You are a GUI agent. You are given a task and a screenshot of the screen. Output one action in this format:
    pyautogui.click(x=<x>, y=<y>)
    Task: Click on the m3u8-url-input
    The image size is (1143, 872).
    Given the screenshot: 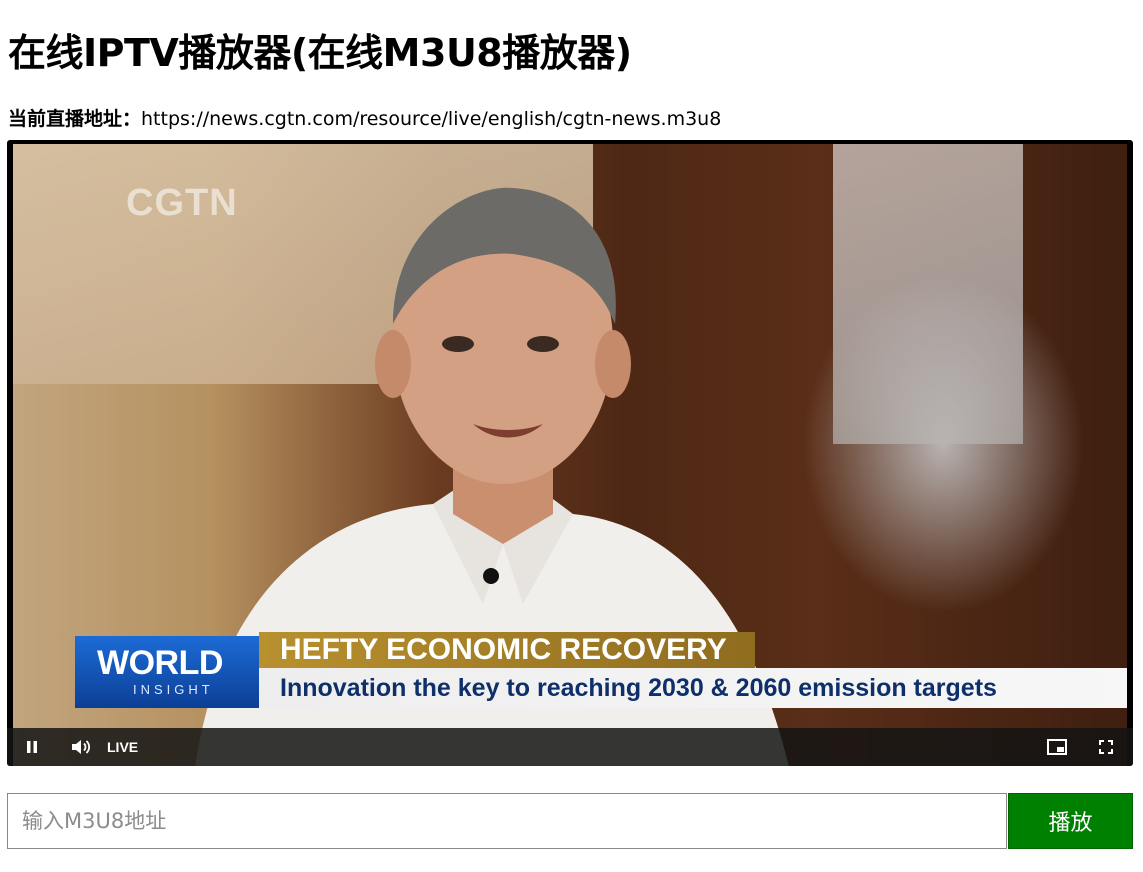 What is the action you would take?
    pyautogui.click(x=507, y=821)
    